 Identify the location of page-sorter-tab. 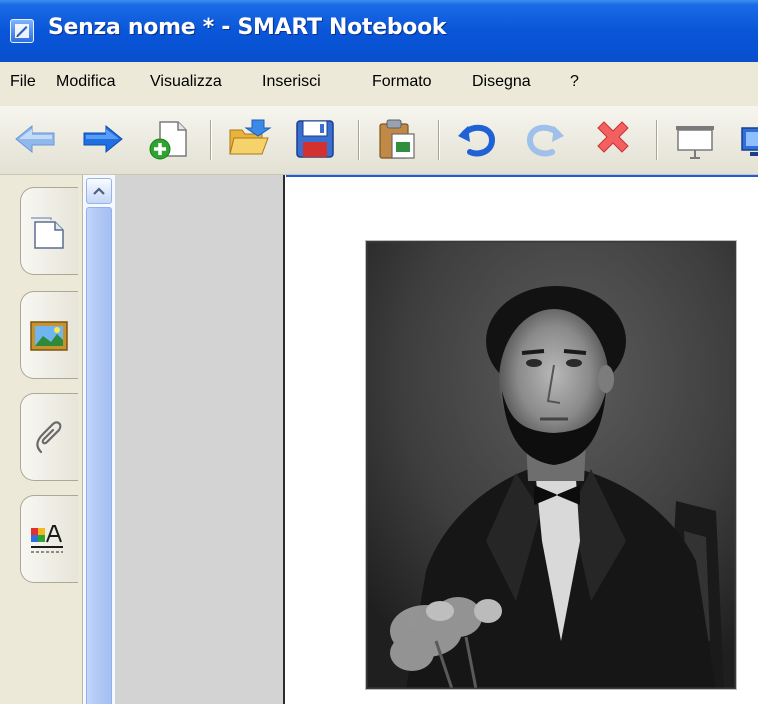
(49, 231).